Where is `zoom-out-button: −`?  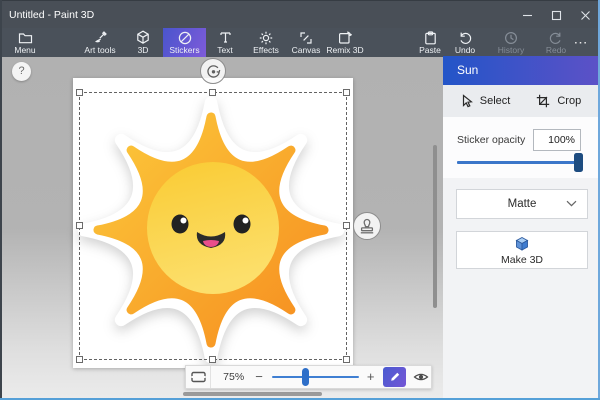 zoom-out-button: − is located at coordinates (259, 376).